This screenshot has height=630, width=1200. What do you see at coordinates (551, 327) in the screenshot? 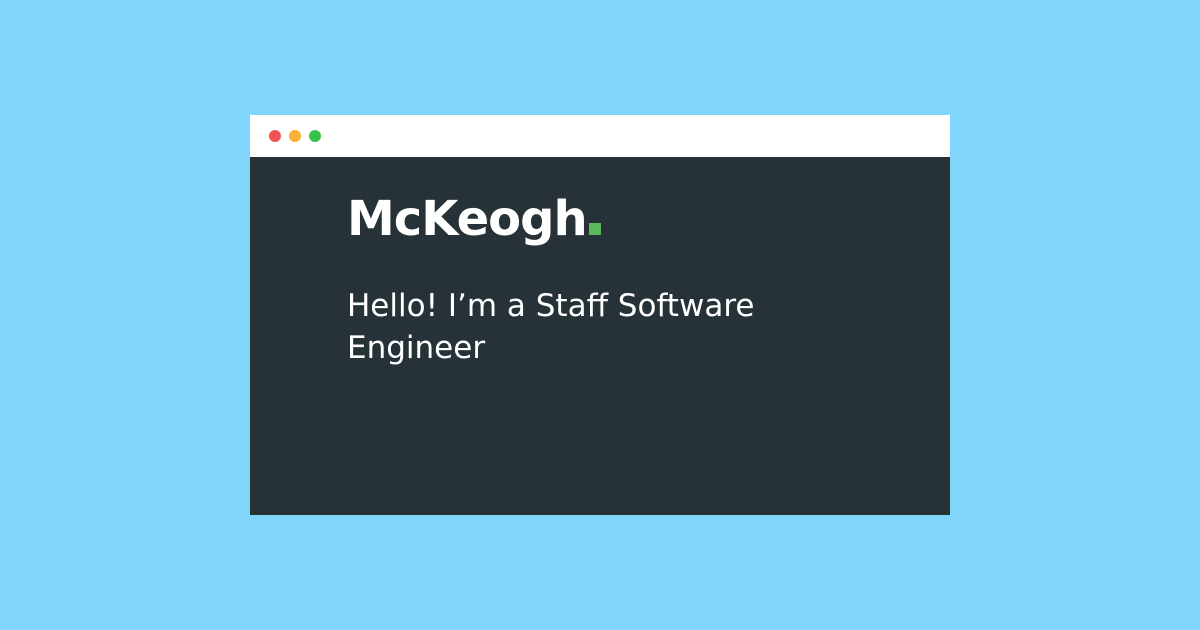
I see `intro-text: Hello! I’m a Staff Software Engineer` at bounding box center [551, 327].